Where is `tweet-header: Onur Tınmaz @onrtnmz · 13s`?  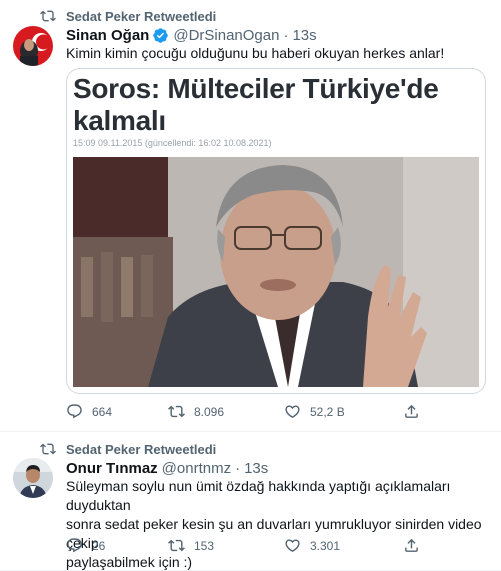 tweet-header: Onur Tınmaz @onrtnmz · 13s is located at coordinates (167, 468).